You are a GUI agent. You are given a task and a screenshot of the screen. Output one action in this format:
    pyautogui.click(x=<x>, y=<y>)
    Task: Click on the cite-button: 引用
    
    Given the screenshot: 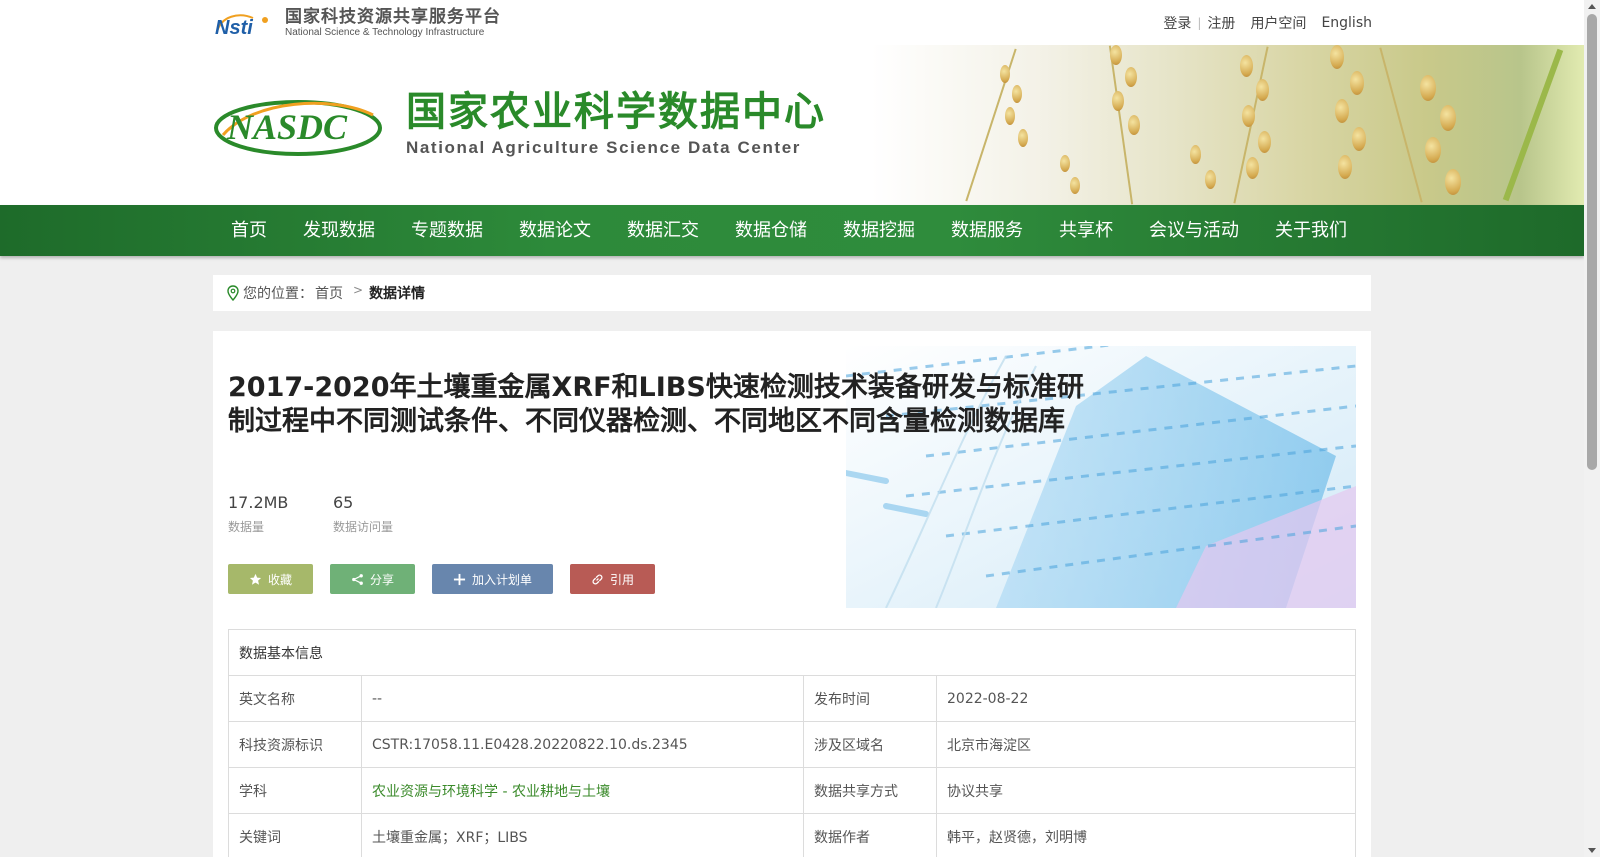 What is the action you would take?
    pyautogui.click(x=612, y=579)
    